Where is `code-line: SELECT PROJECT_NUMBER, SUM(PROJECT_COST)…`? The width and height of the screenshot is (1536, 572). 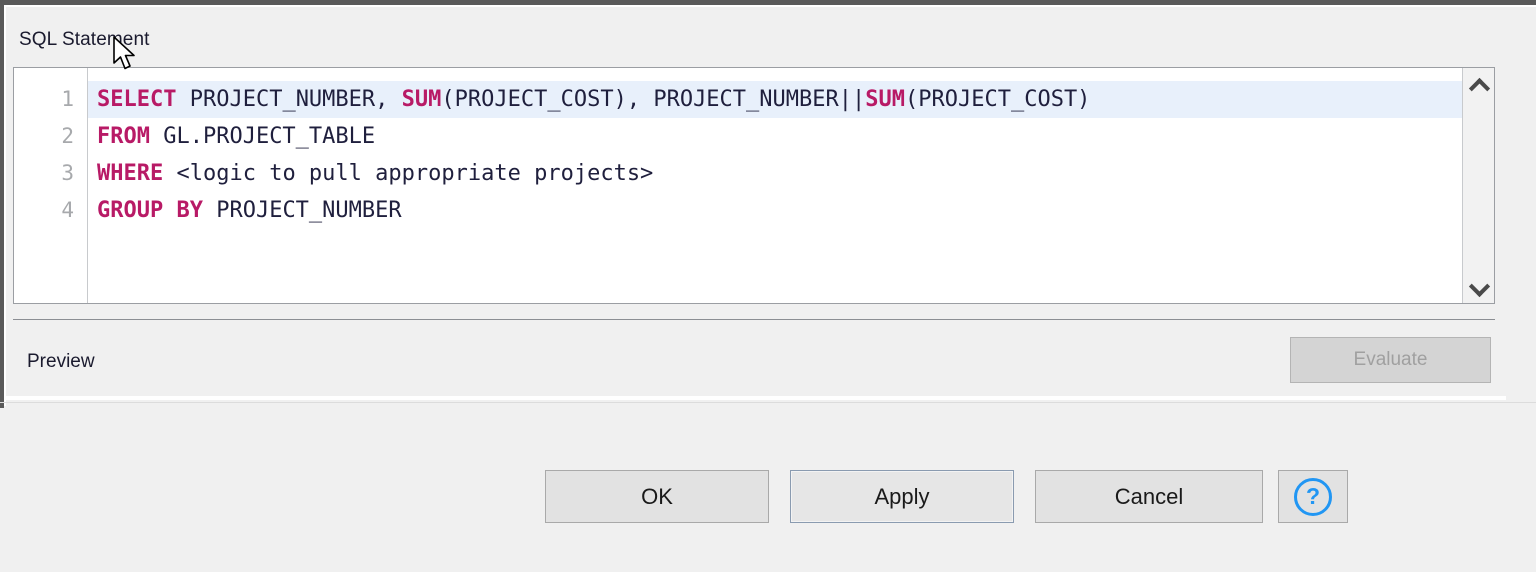 code-line: SELECT PROJECT_NUMBER, SUM(PROJECT_COST)… is located at coordinates (791, 99).